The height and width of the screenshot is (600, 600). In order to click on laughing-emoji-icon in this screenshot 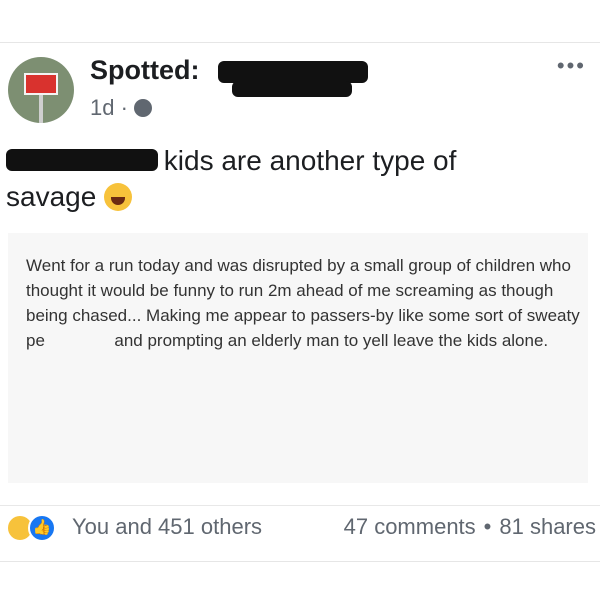, I will do `click(118, 197)`.